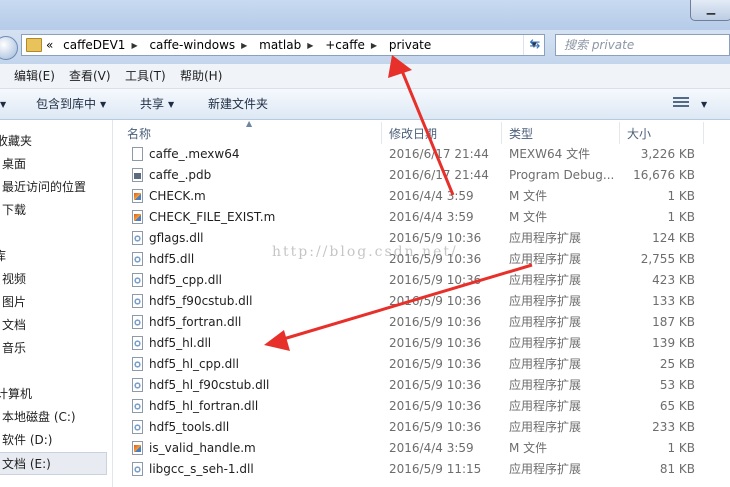 The height and width of the screenshot is (487, 730). Describe the element at coordinates (201, 469) in the screenshot. I see `file-name: libgcc_s_seh-1.dll` at that location.